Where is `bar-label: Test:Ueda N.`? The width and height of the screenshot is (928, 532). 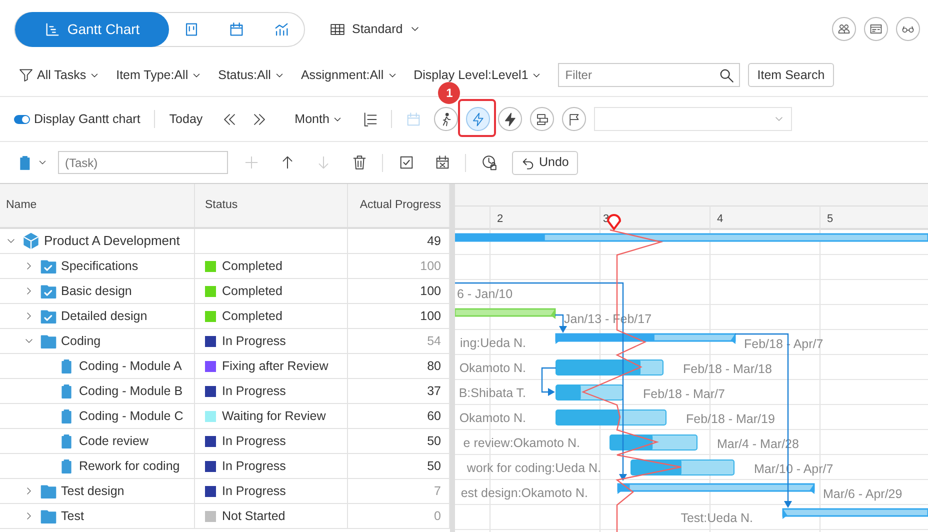 bar-label: Test:Ueda N. is located at coordinates (716, 518).